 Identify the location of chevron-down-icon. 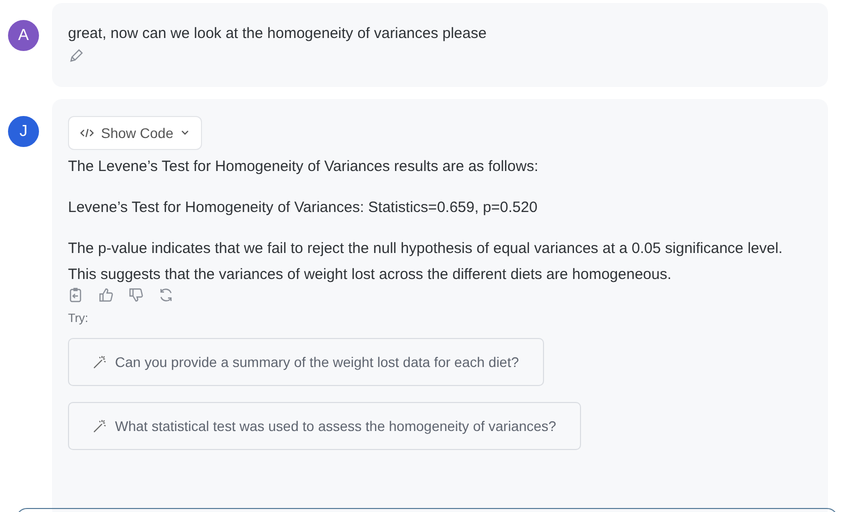
(185, 133).